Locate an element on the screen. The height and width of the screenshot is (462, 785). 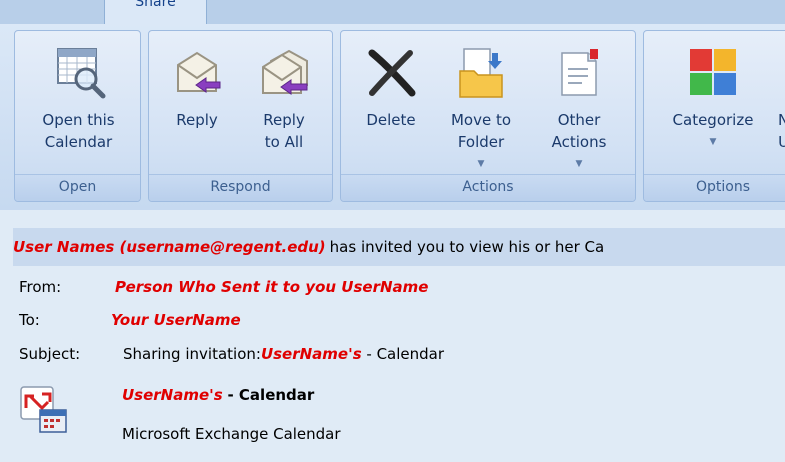
subject-name: UserName's is located at coordinates (311, 354).